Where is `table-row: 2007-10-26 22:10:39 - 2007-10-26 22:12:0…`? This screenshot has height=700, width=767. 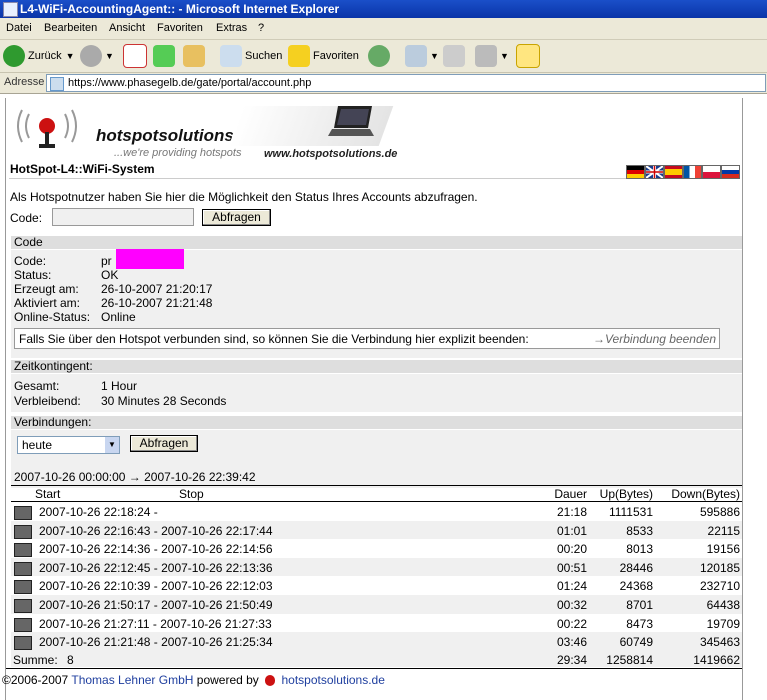 table-row: 2007-10-26 22:10:39 - 2007-10-26 22:12:0… is located at coordinates (376, 586).